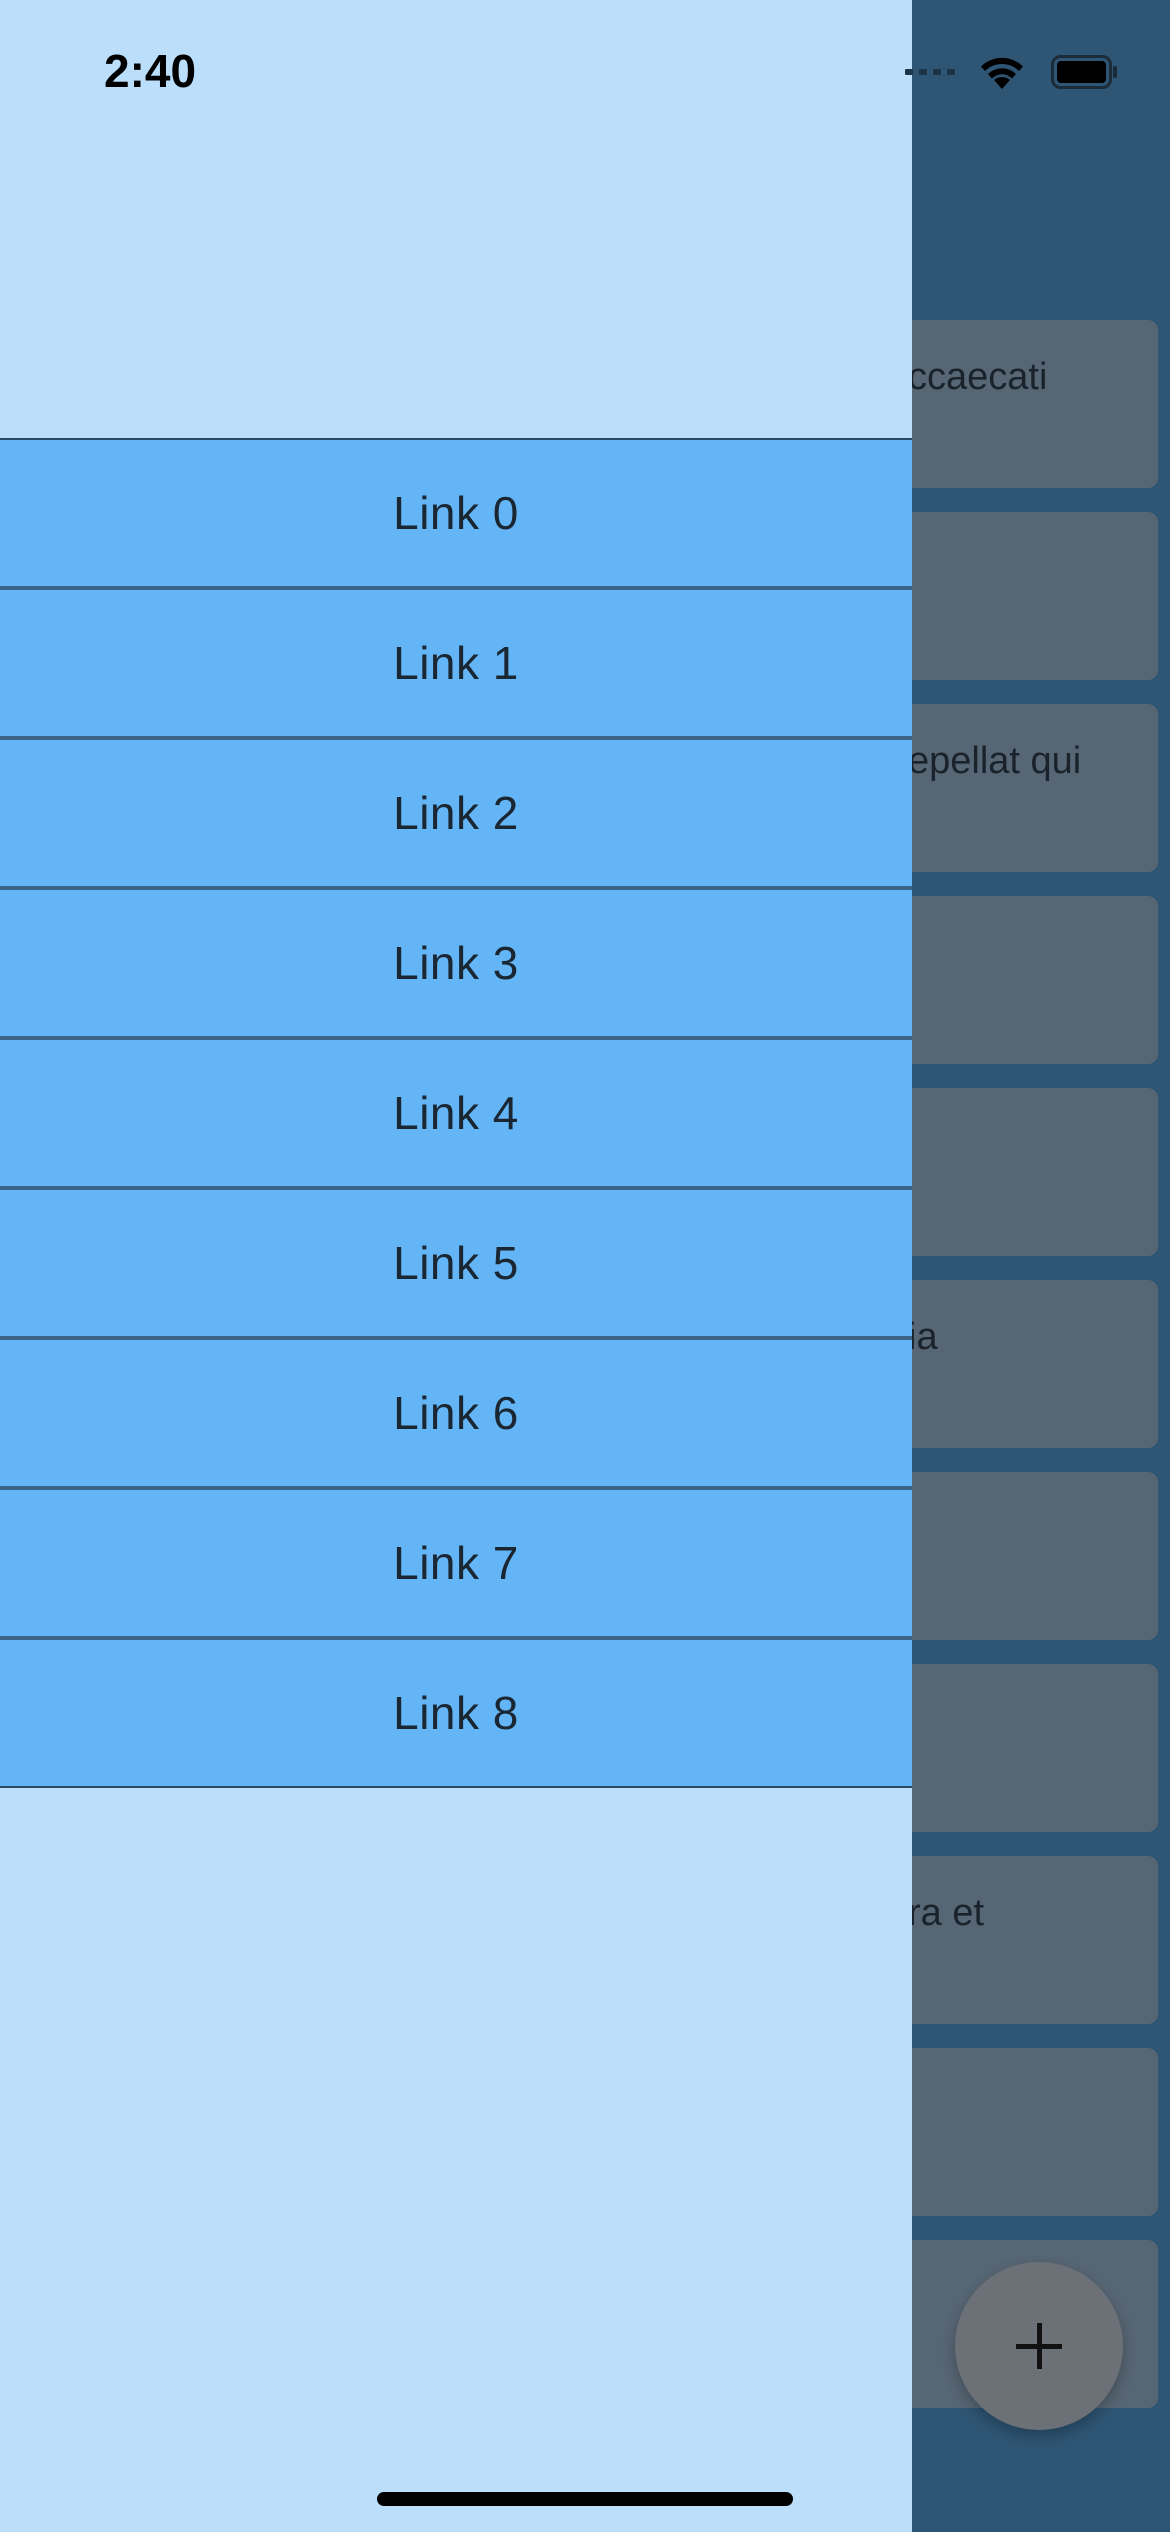 The height and width of the screenshot is (2532, 1170). Describe the element at coordinates (946, 1913) in the screenshot. I see `list-item-text: ra et` at that location.